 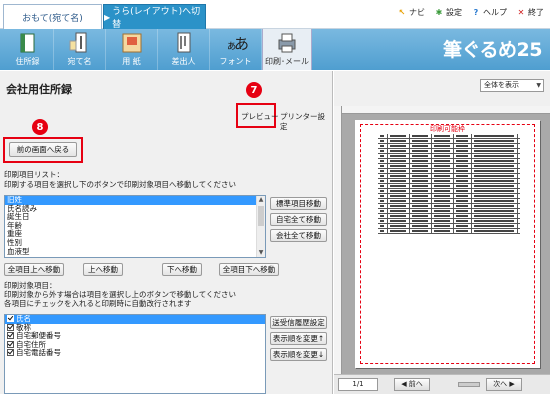 What do you see at coordinates (298, 203) in the screenshot?
I see `move-standard-items-button: 標準項目移動` at bounding box center [298, 203].